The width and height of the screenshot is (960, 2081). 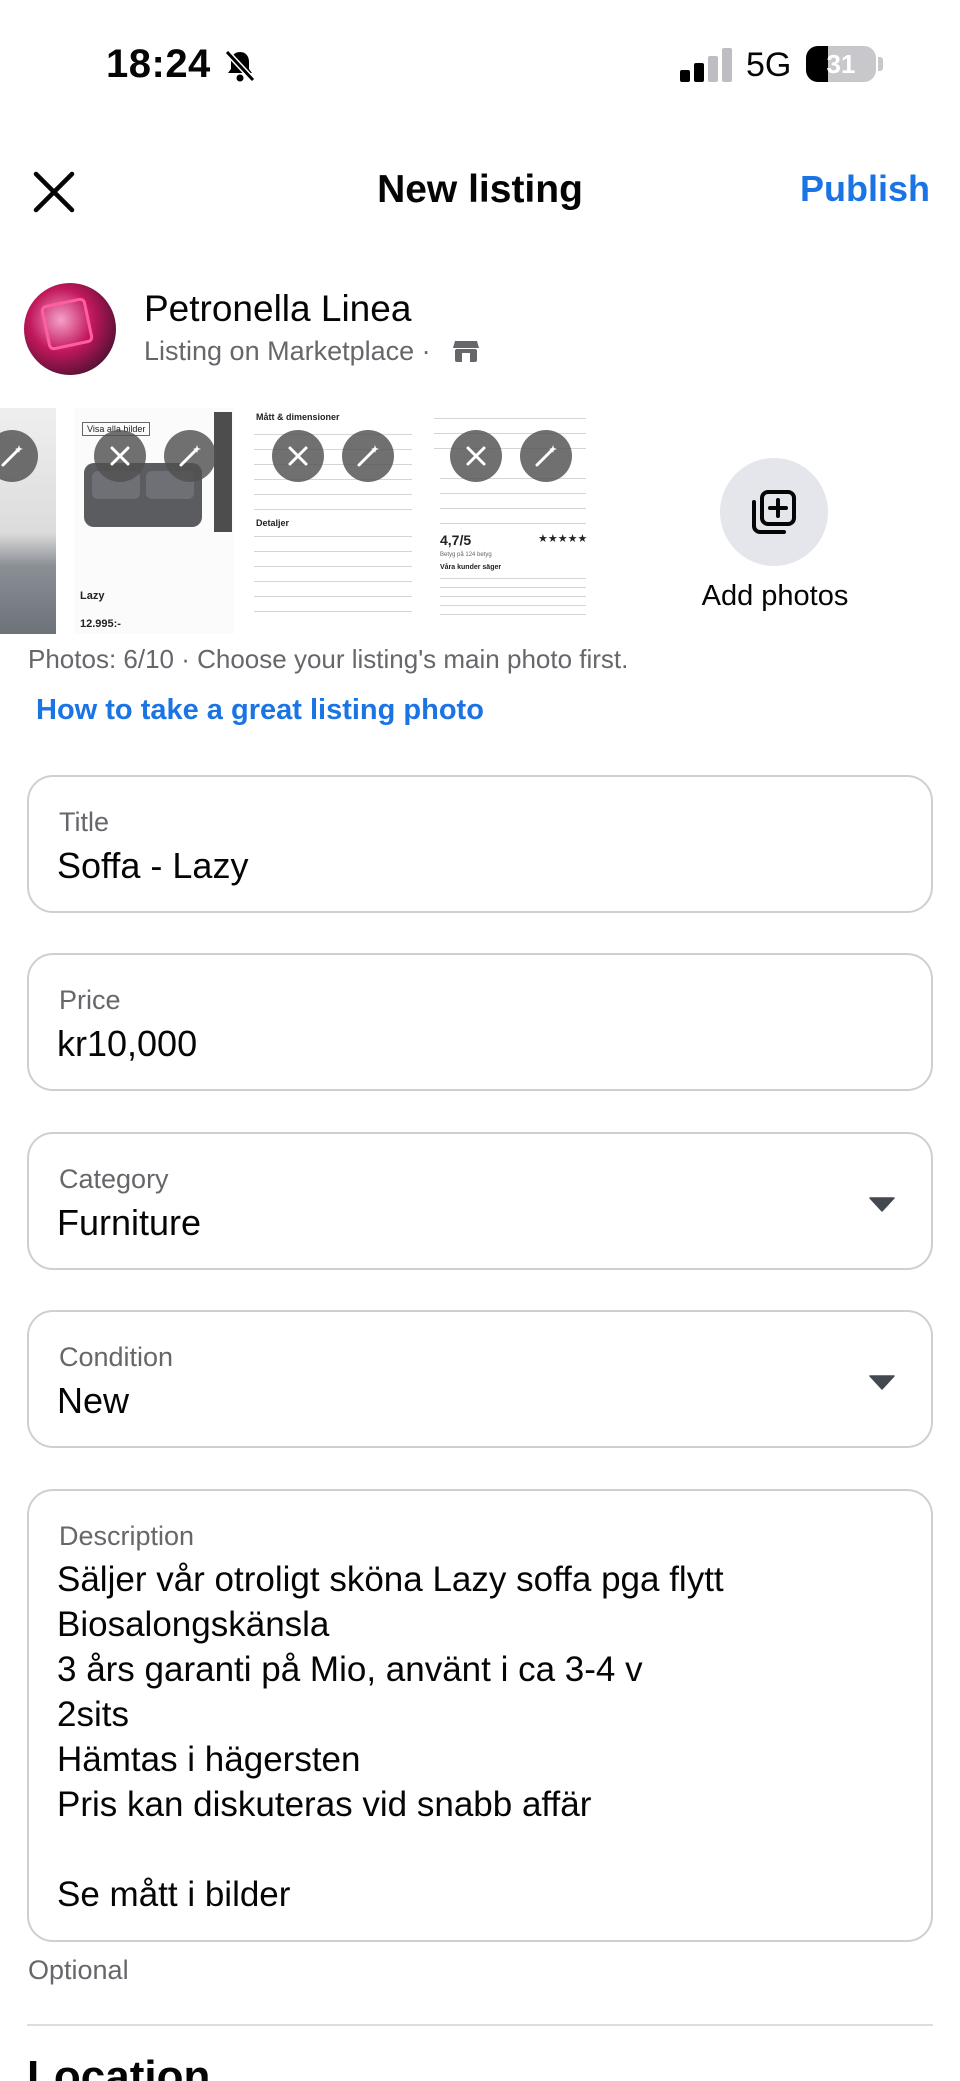 I want to click on add-photo-circle, so click(x=774, y=512).